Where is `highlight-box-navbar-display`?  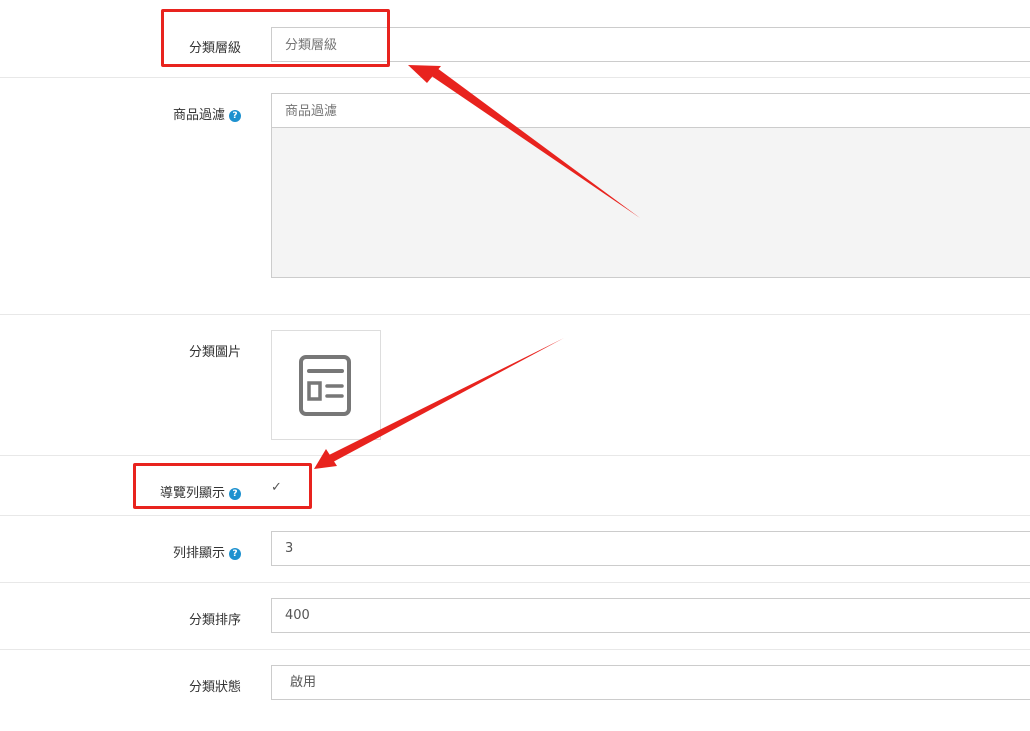 highlight-box-navbar-display is located at coordinates (222, 486).